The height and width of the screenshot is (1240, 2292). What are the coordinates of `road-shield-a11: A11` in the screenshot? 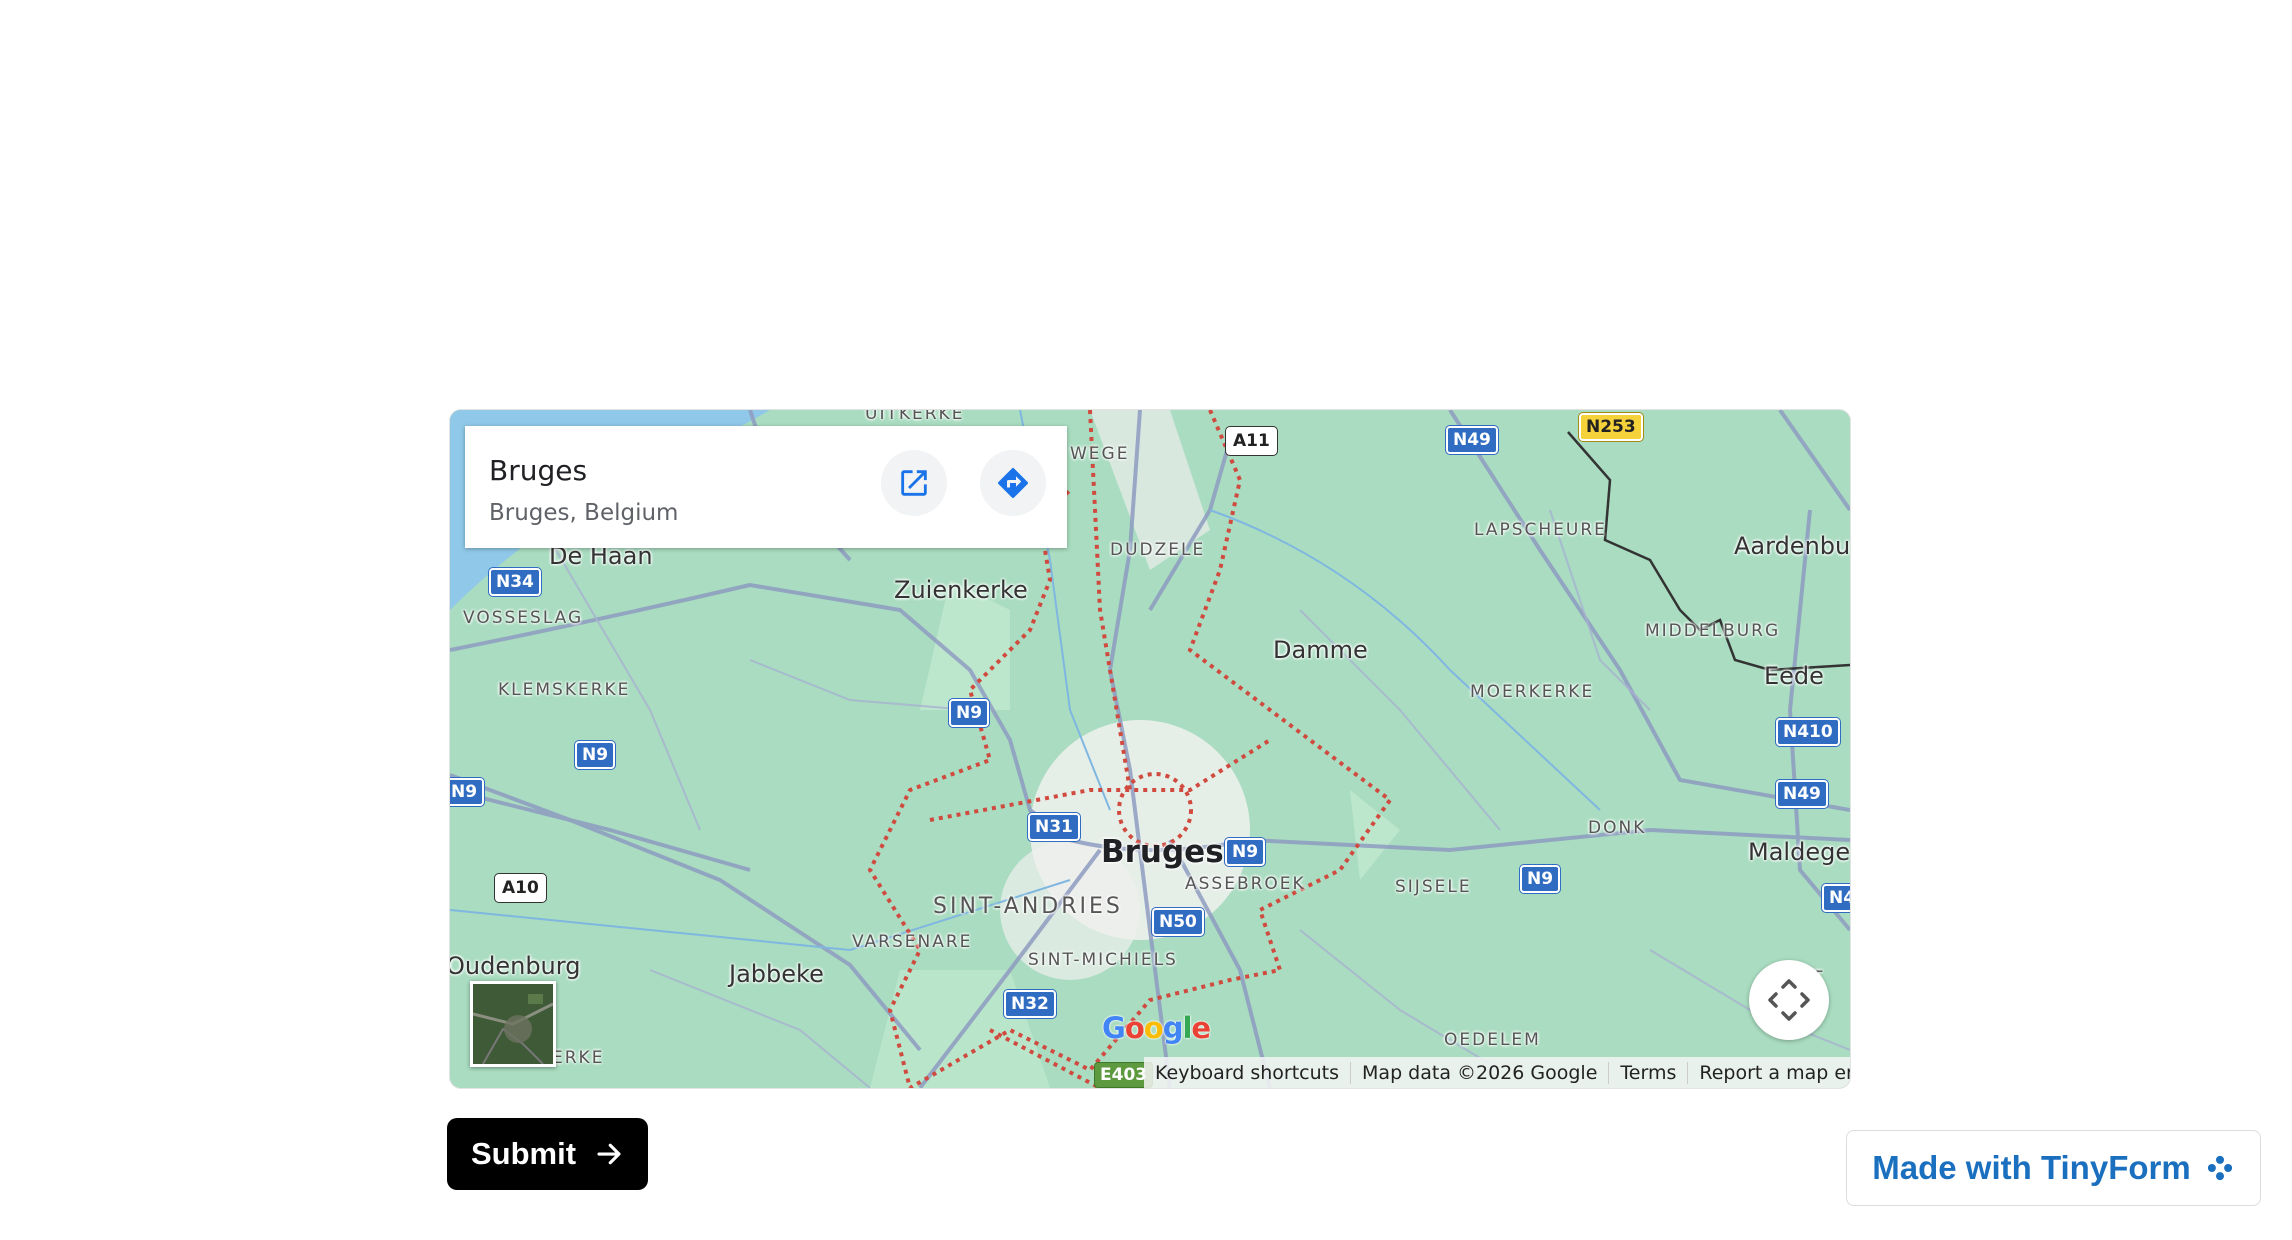 It's located at (1251, 441).